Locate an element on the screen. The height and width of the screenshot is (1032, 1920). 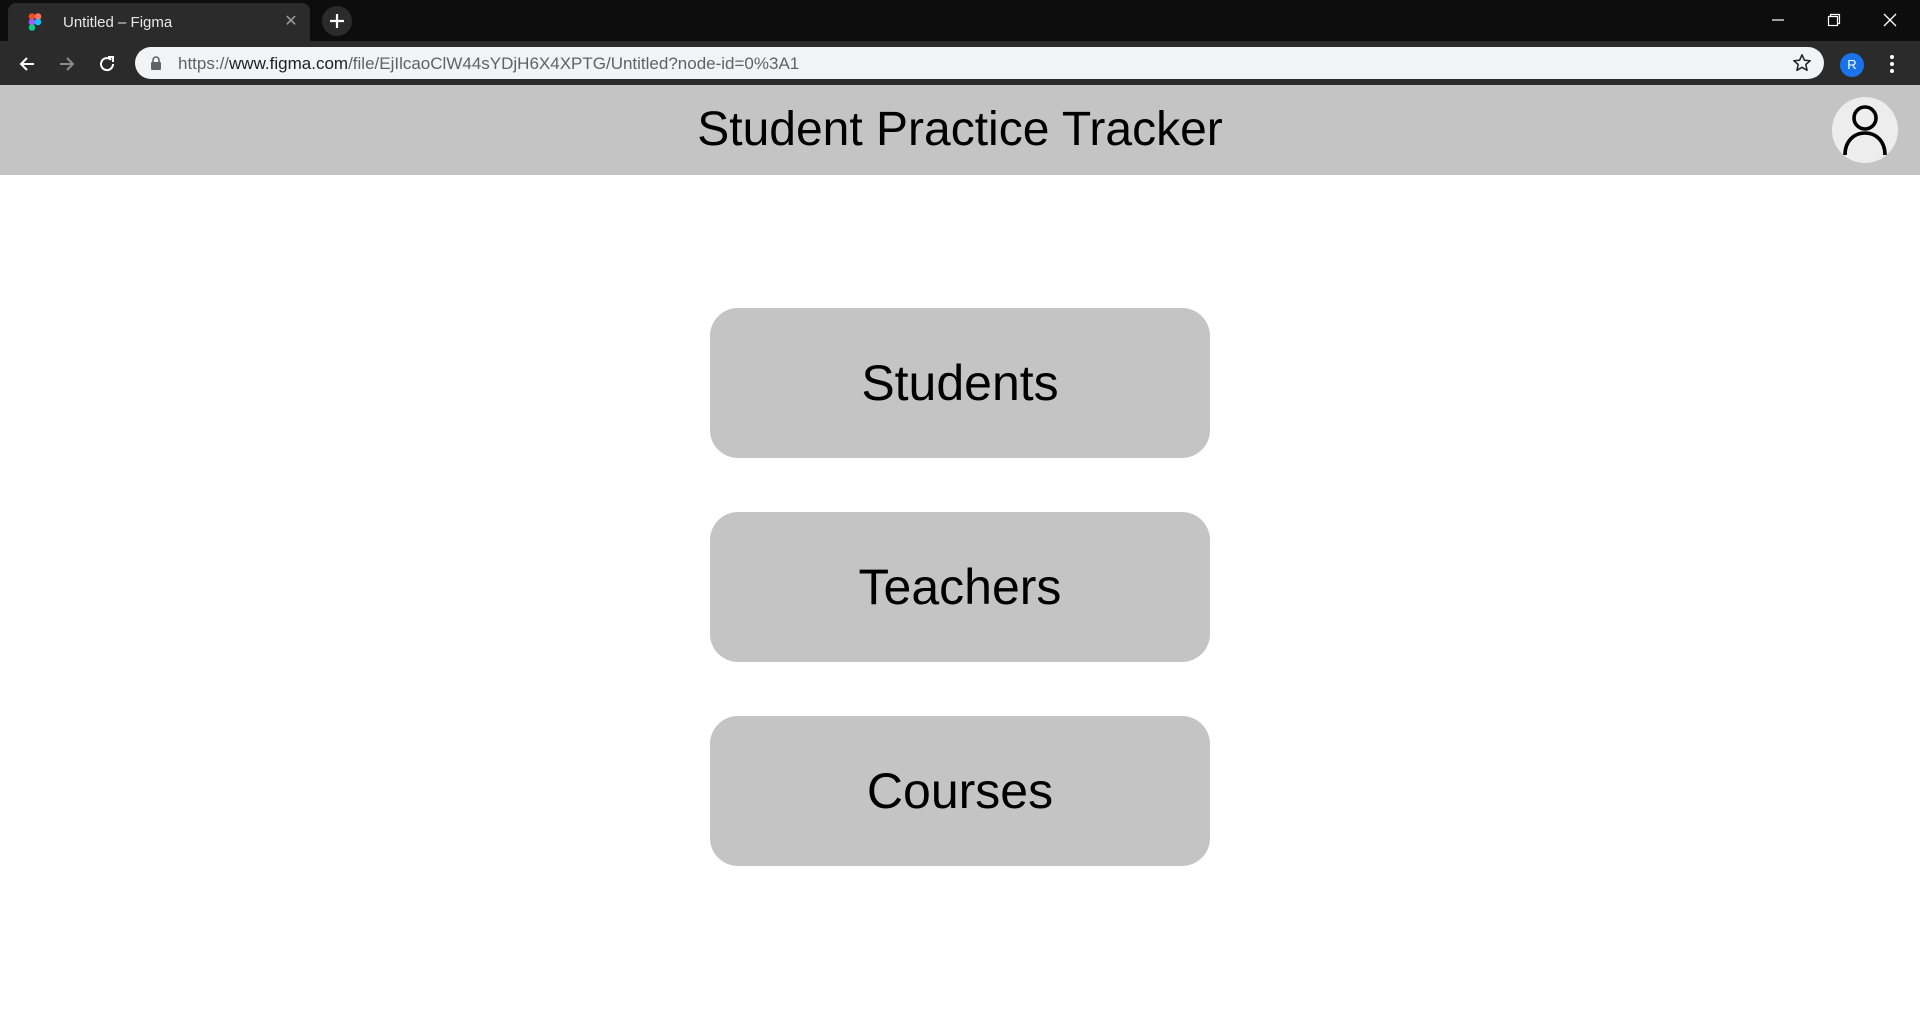
user-icon is located at coordinates (1865, 130).